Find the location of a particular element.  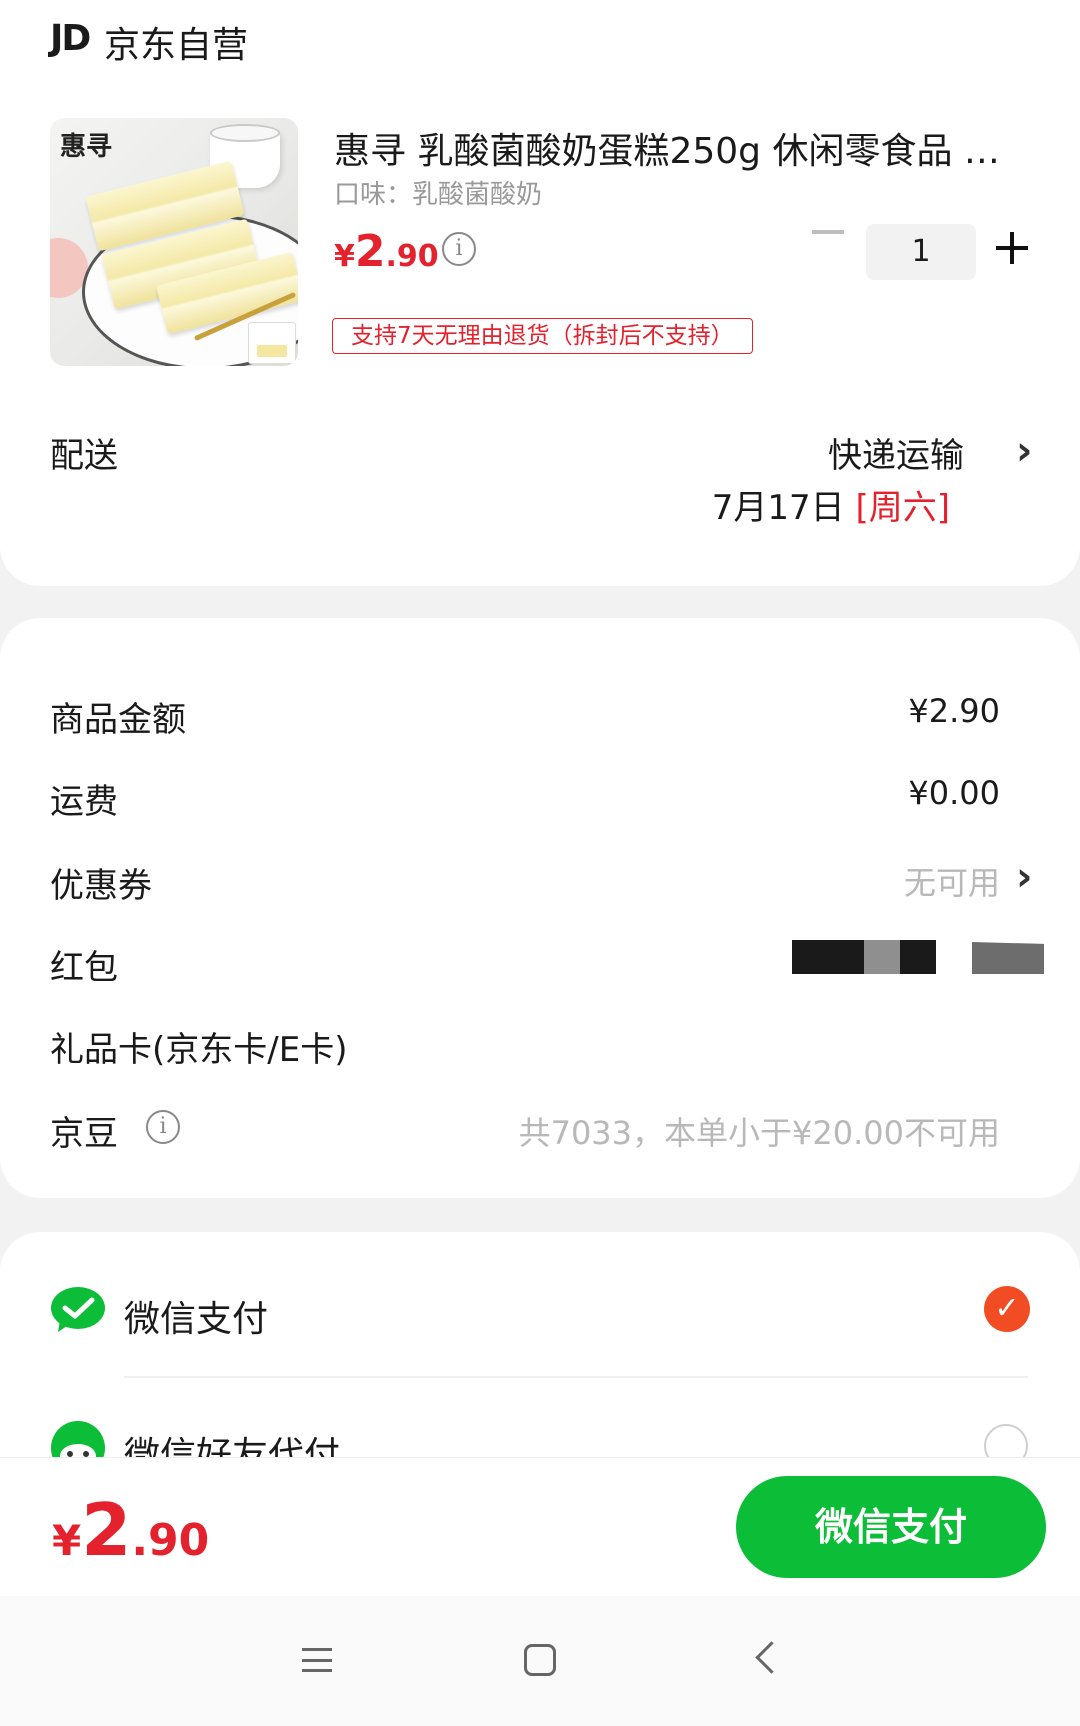

goods-amount-label: 商品金额 is located at coordinates (118, 720).